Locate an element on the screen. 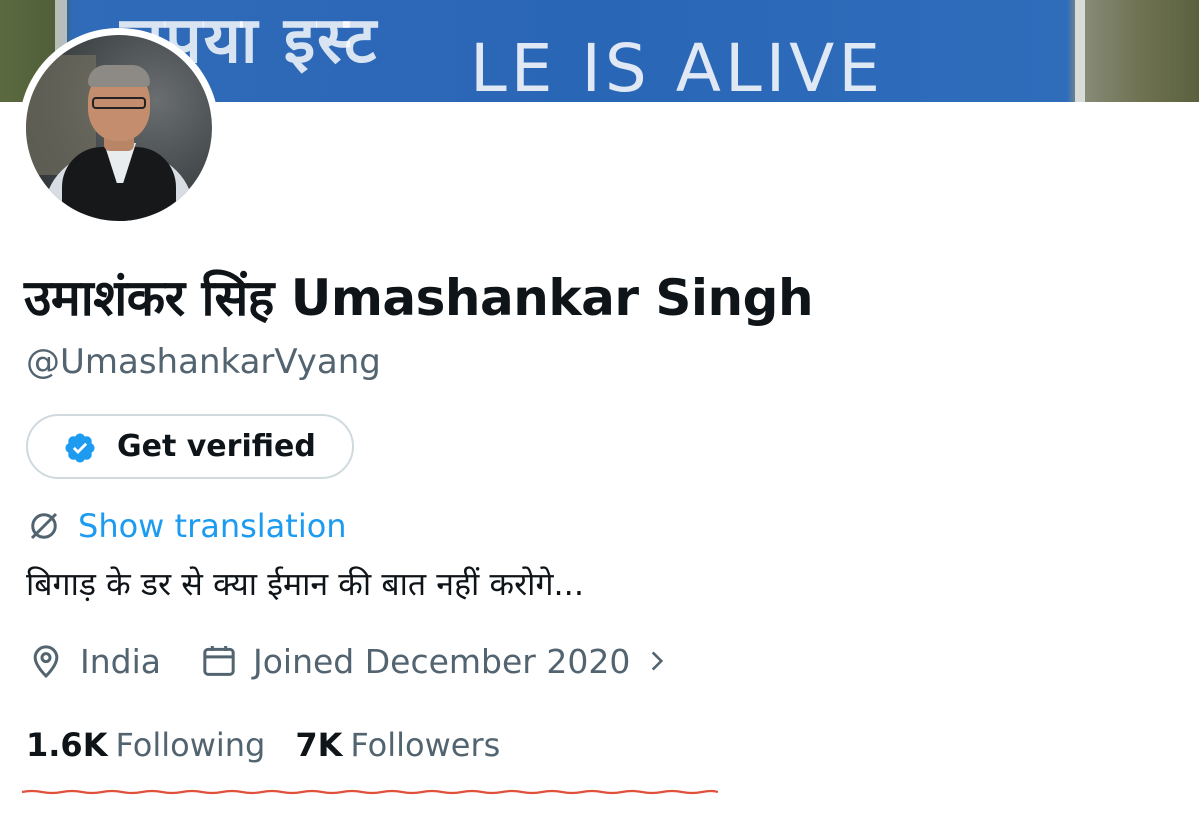 The width and height of the screenshot is (1199, 820). profile-location: India is located at coordinates (120, 661).